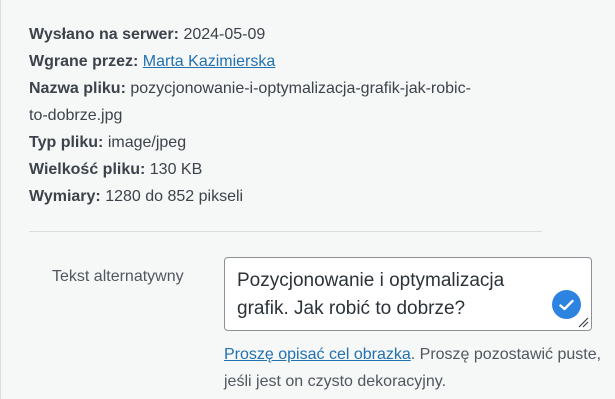 Image resolution: width=615 pixels, height=399 pixels. I want to click on uploaded-by-label: Wgrane przez:, so click(84, 61).